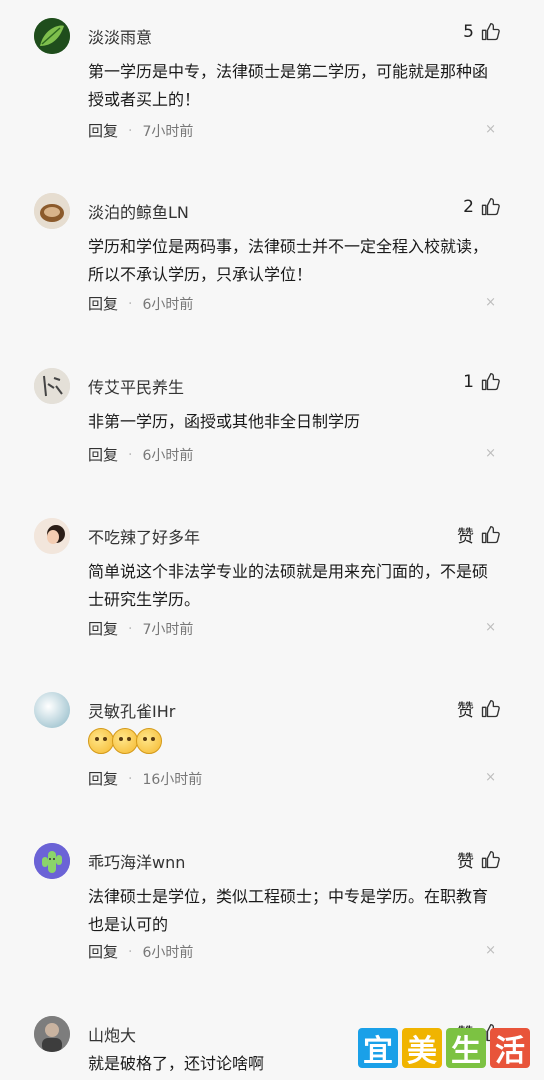 Image resolution: width=544 pixels, height=1080 pixels. What do you see at coordinates (288, 260) in the screenshot?
I see `comment-text: 学历和学位是两码事，法律硕士并不一定全程入校就读，所以不承认学历，只承认学位！` at bounding box center [288, 260].